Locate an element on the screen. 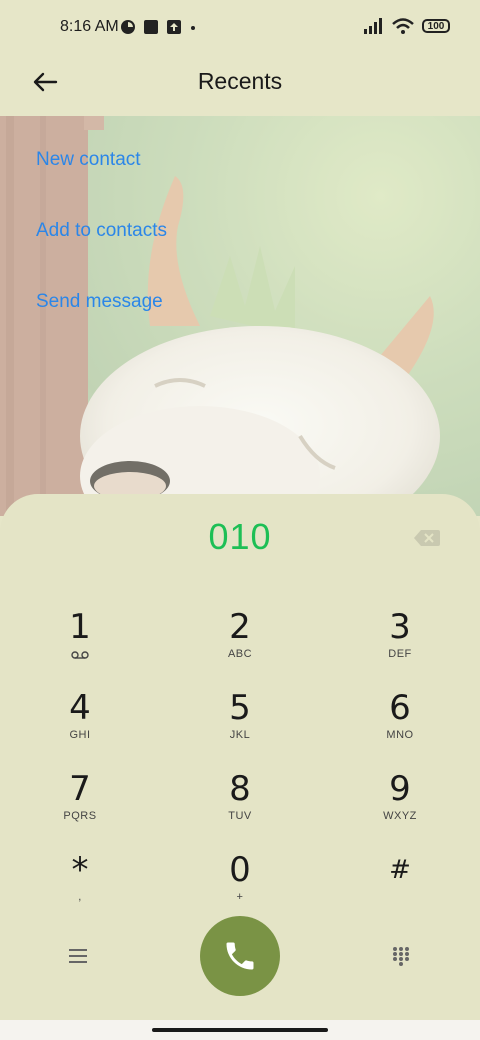 The height and width of the screenshot is (1040, 480). phone-icon is located at coordinates (240, 956).